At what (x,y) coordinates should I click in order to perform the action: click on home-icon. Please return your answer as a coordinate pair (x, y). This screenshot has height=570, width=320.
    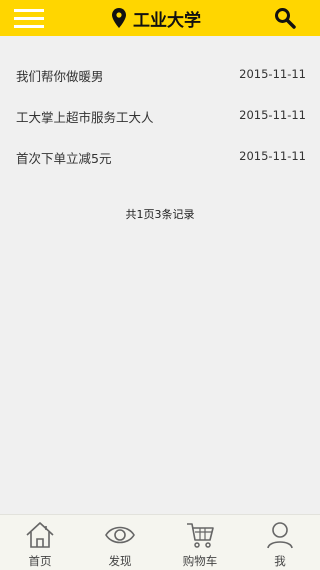
    Looking at the image, I should click on (40, 535).